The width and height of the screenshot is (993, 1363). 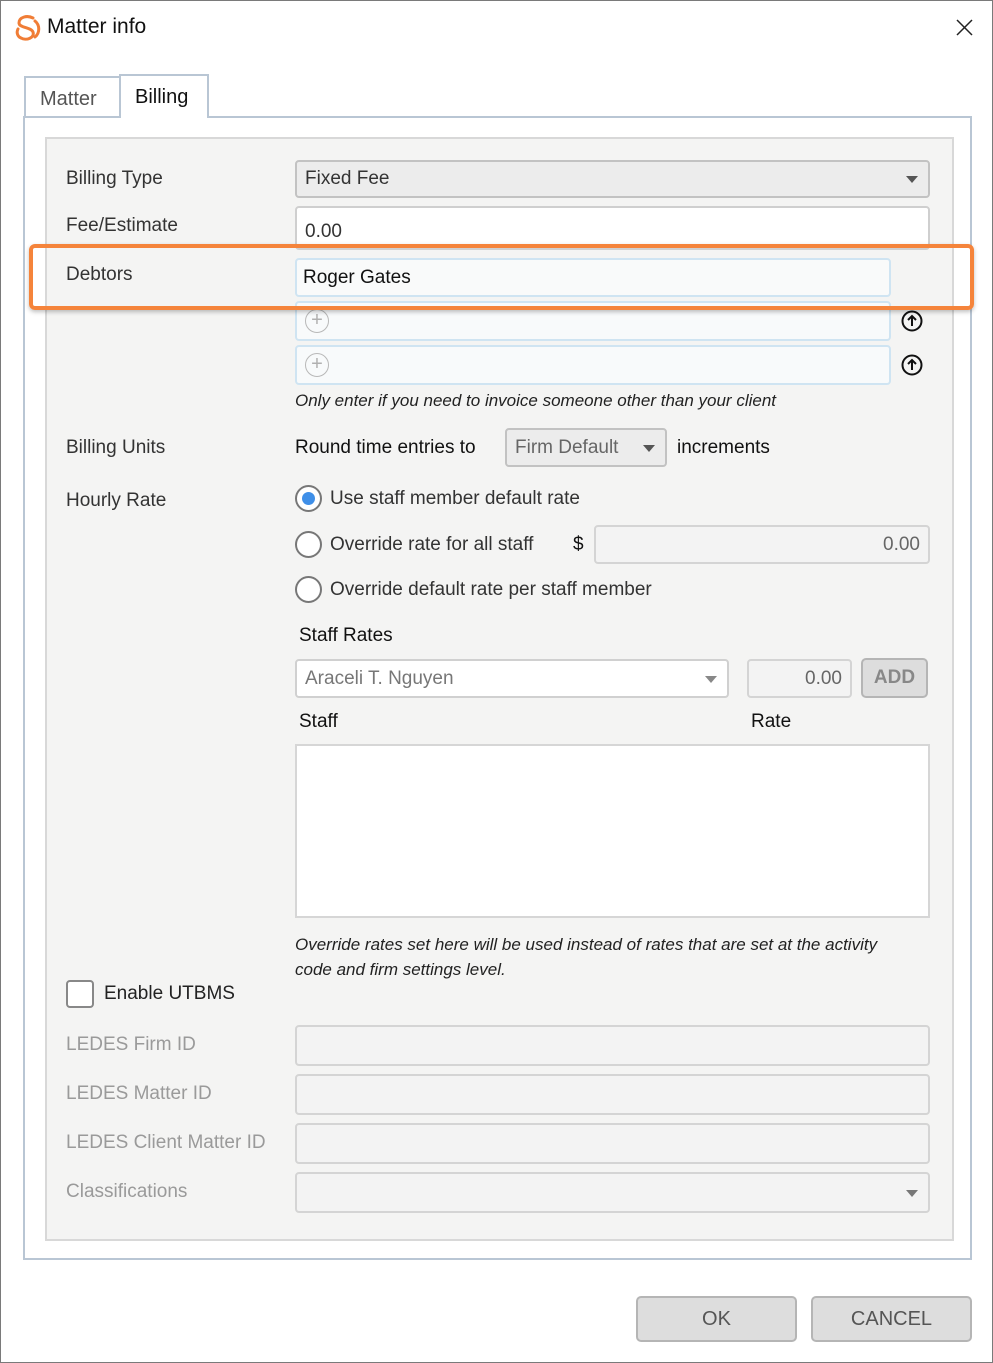 I want to click on app-logo-icon, so click(x=28, y=28).